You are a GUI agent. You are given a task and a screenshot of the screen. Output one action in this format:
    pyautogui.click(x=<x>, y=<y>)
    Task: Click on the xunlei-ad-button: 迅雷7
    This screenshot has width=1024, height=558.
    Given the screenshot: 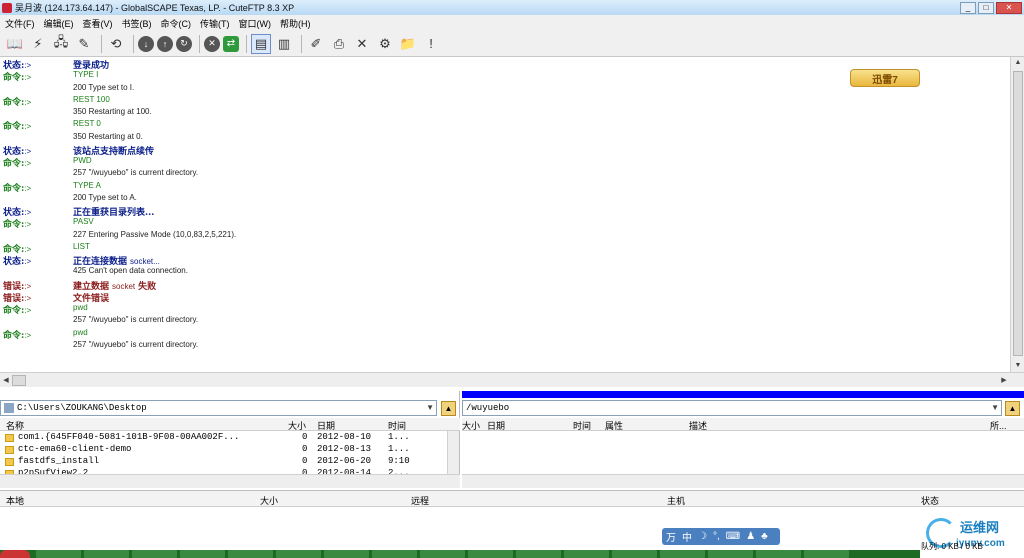 What is the action you would take?
    pyautogui.click(x=885, y=78)
    